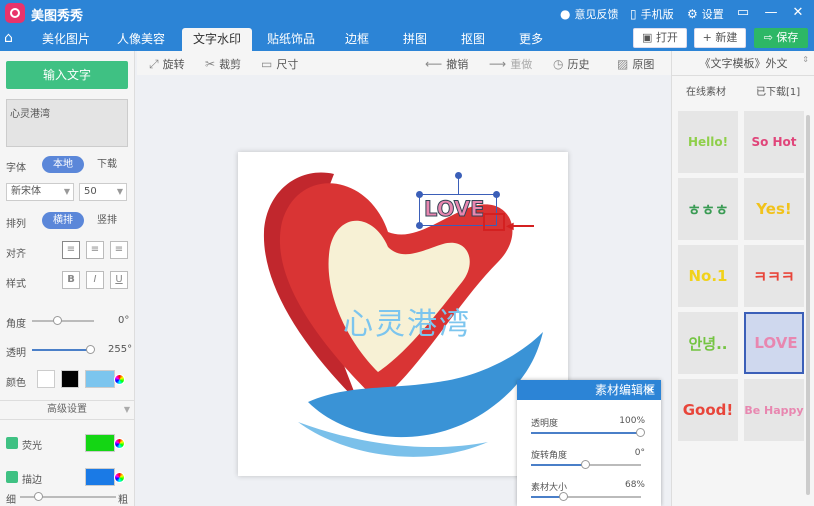 The image size is (814, 506). What do you see at coordinates (124, 320) in the screenshot?
I see `angle-value: 0°` at bounding box center [124, 320].